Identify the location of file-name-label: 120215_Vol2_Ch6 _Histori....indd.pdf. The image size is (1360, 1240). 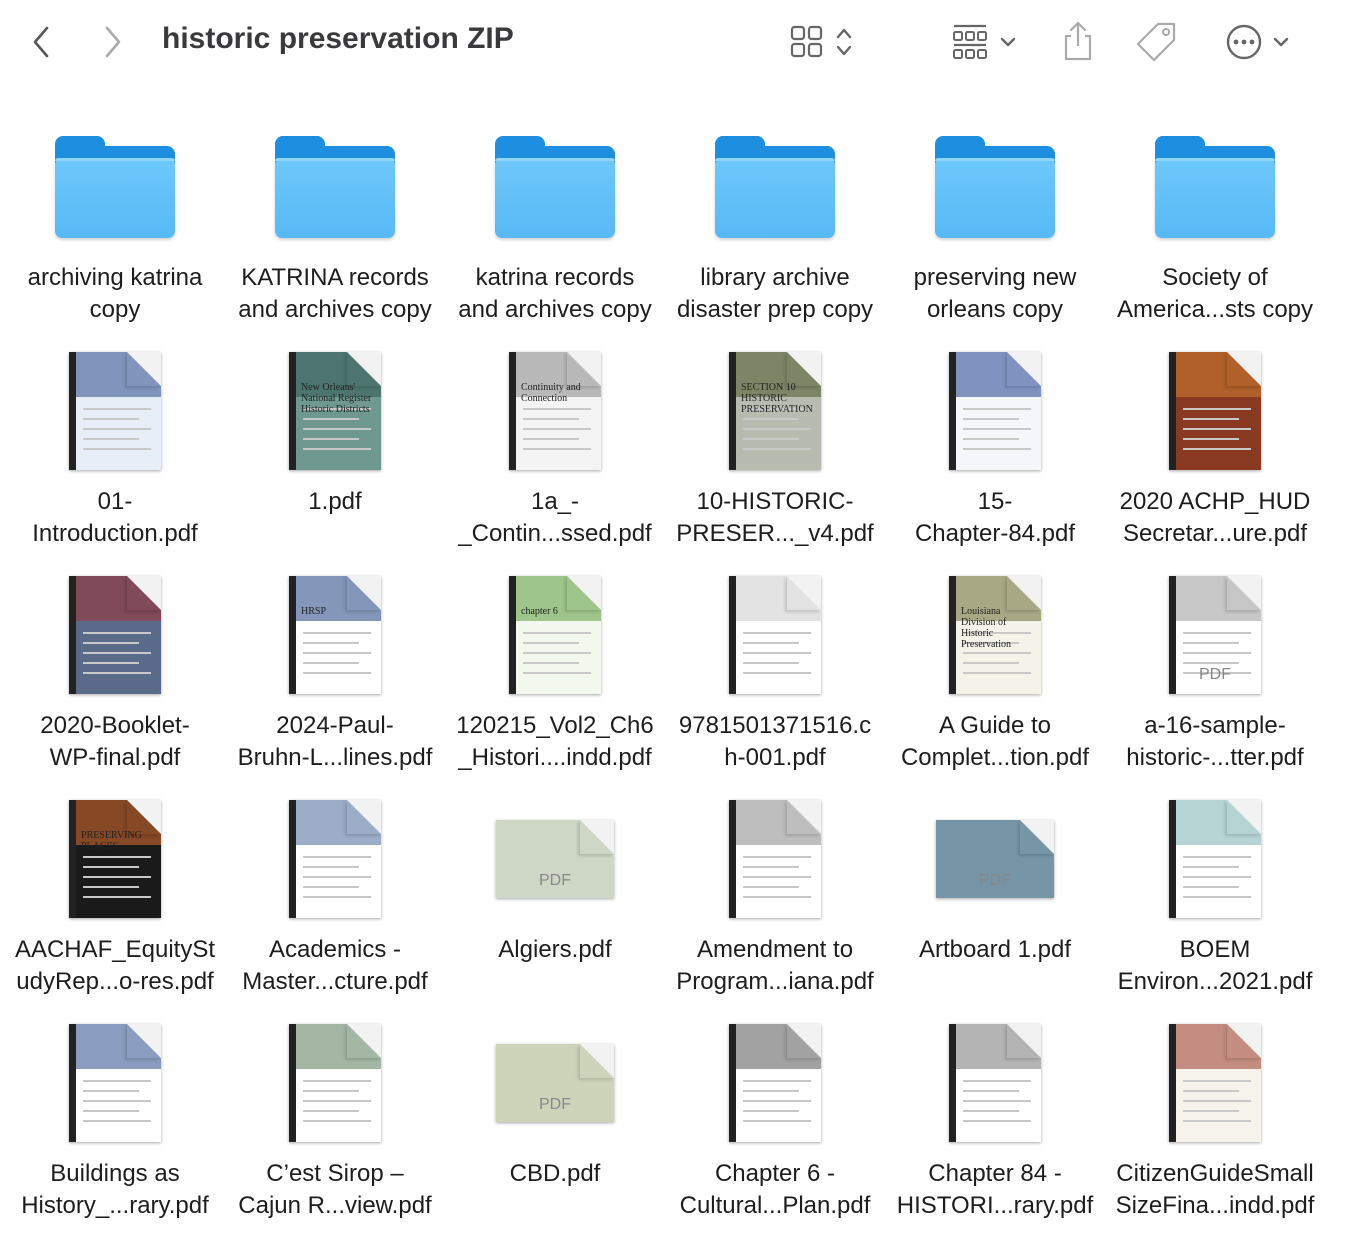
(555, 741).